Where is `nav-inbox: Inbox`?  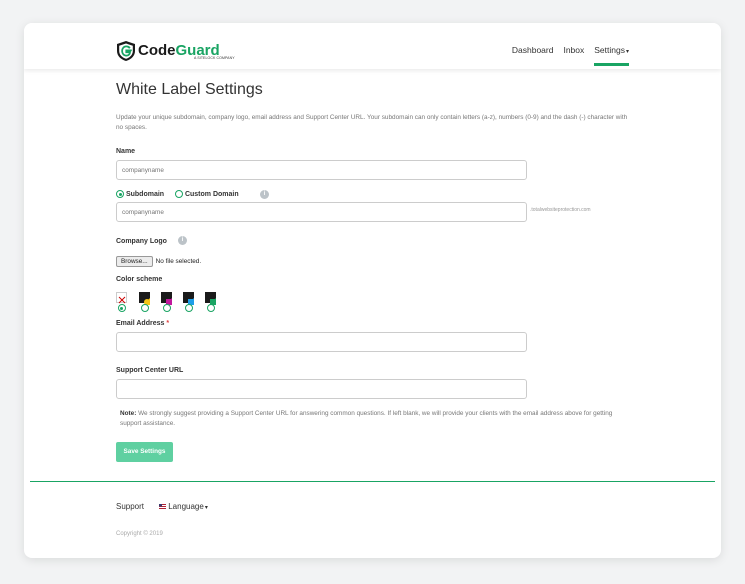 nav-inbox: Inbox is located at coordinates (573, 50).